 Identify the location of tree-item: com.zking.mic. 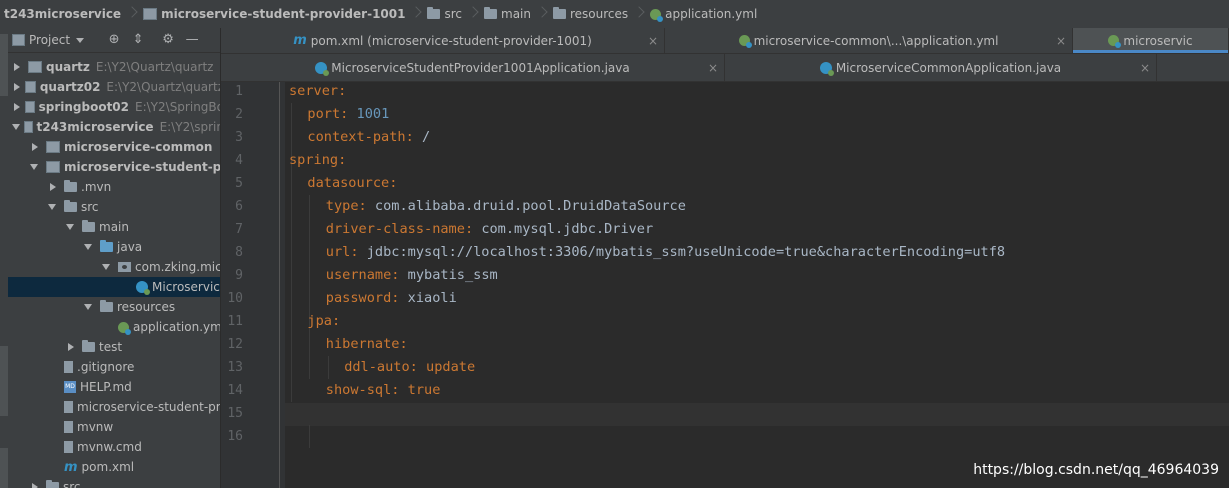
(114, 267).